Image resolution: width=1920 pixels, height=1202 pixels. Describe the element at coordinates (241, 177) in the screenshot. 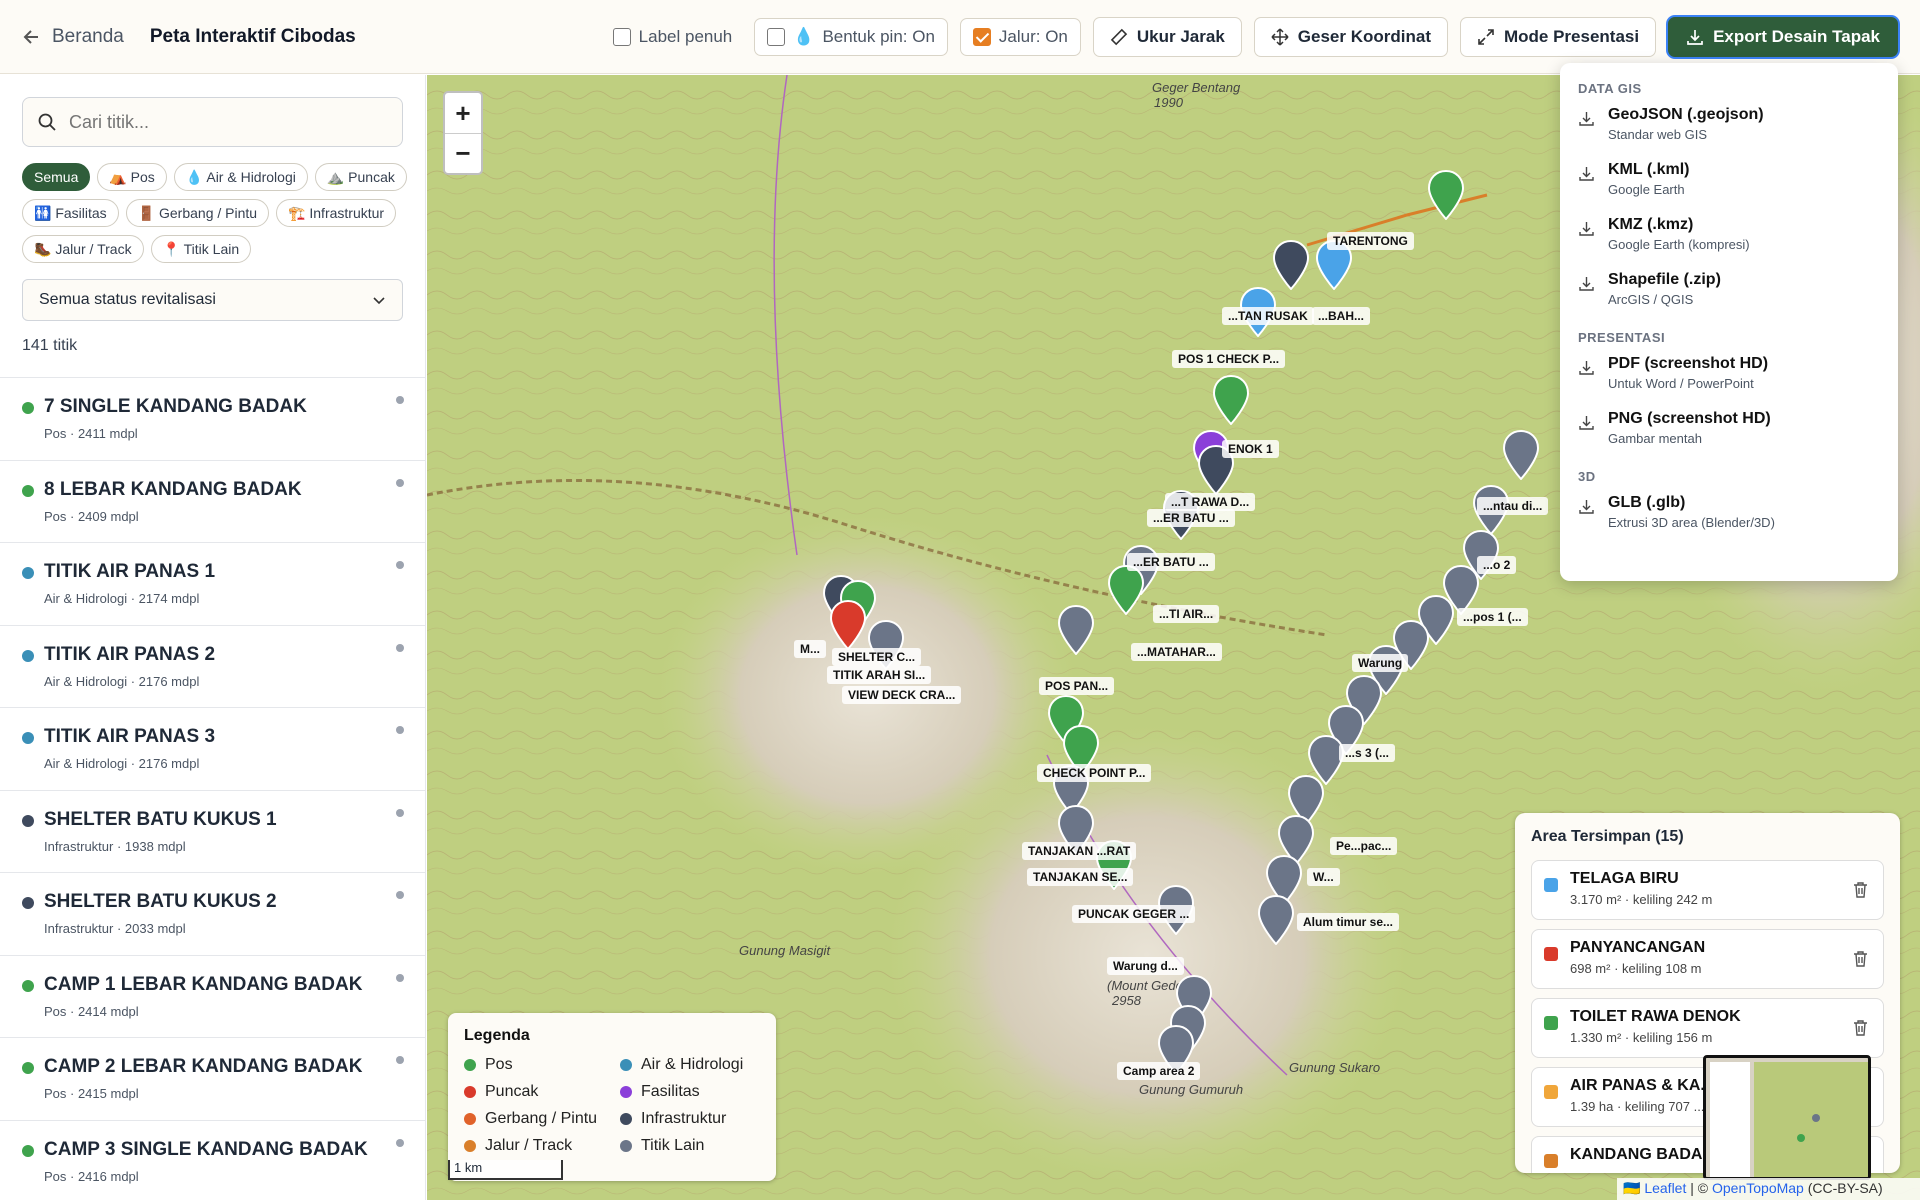

I see `chip-water: 💧 Air & Hidrologi` at that location.